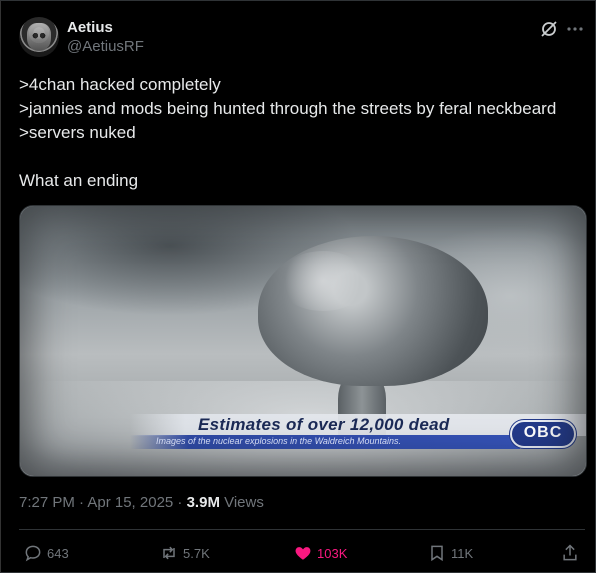  I want to click on author-handle: @AetiusRF, so click(105, 46).